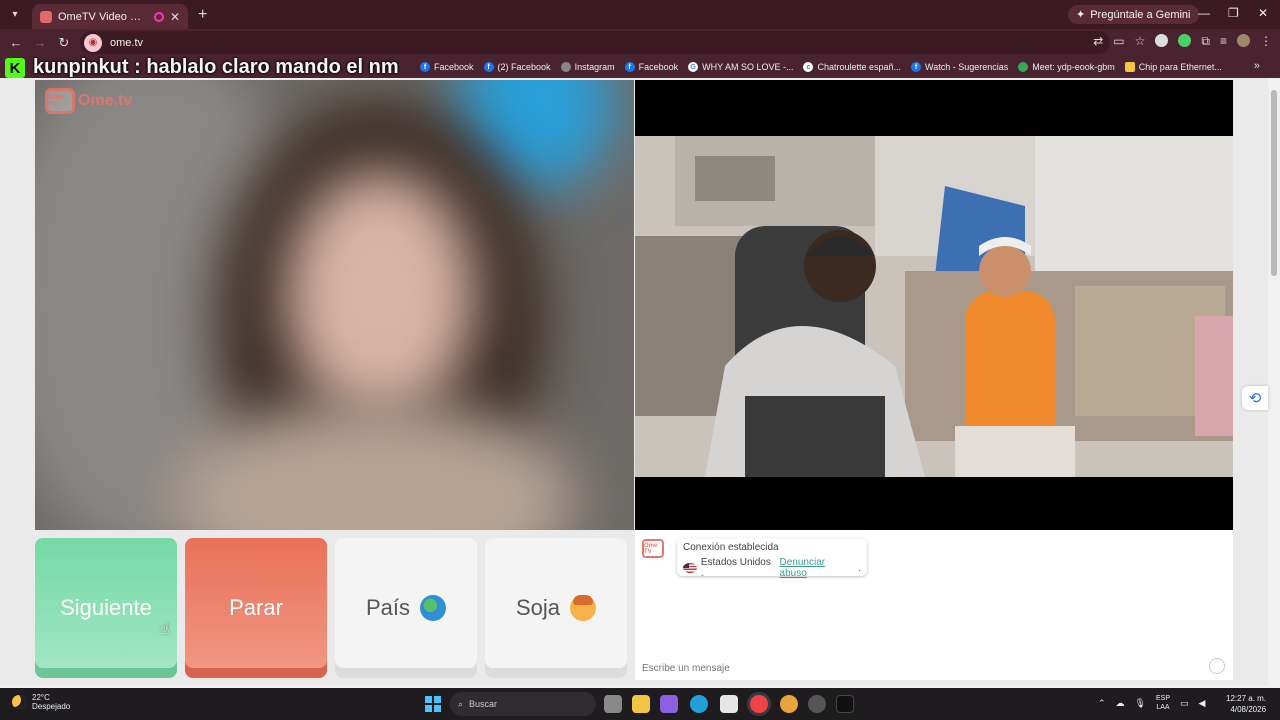 This screenshot has height=720, width=1280. What do you see at coordinates (653, 548) in the screenshot?
I see `ometv-chat-logo: Ome TV` at bounding box center [653, 548].